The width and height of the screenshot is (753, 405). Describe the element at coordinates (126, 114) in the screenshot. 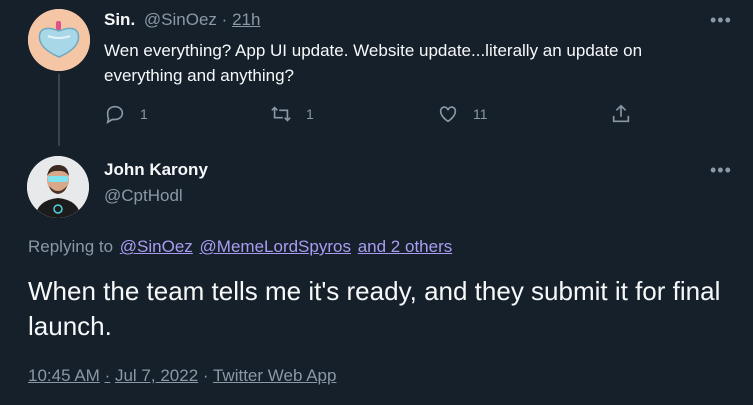

I see `reply-button: 1` at that location.